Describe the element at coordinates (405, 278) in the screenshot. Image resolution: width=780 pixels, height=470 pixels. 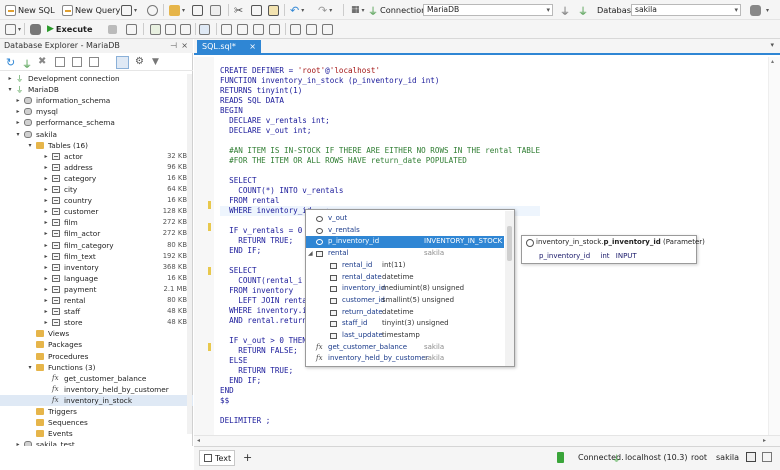
I see `autocomplete-item: rental_date datetime` at that location.